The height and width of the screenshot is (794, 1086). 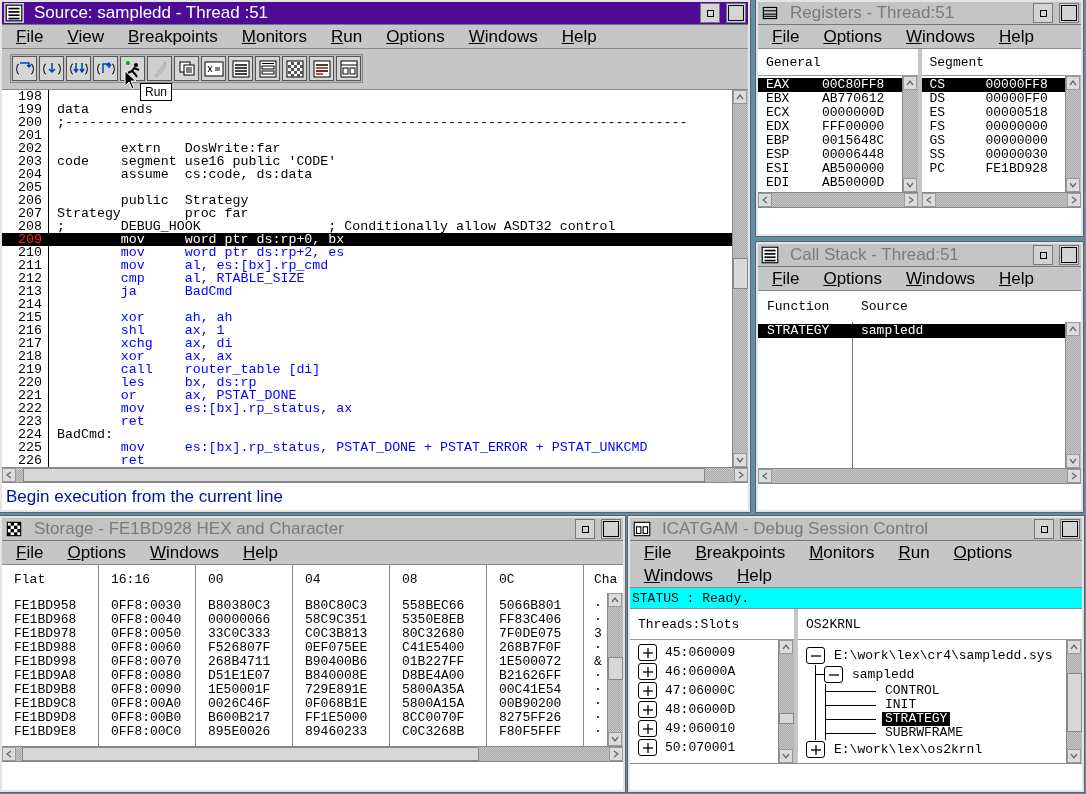 What do you see at coordinates (830, 183) in the screenshot?
I see `register-row: EDI AB50000D` at bounding box center [830, 183].